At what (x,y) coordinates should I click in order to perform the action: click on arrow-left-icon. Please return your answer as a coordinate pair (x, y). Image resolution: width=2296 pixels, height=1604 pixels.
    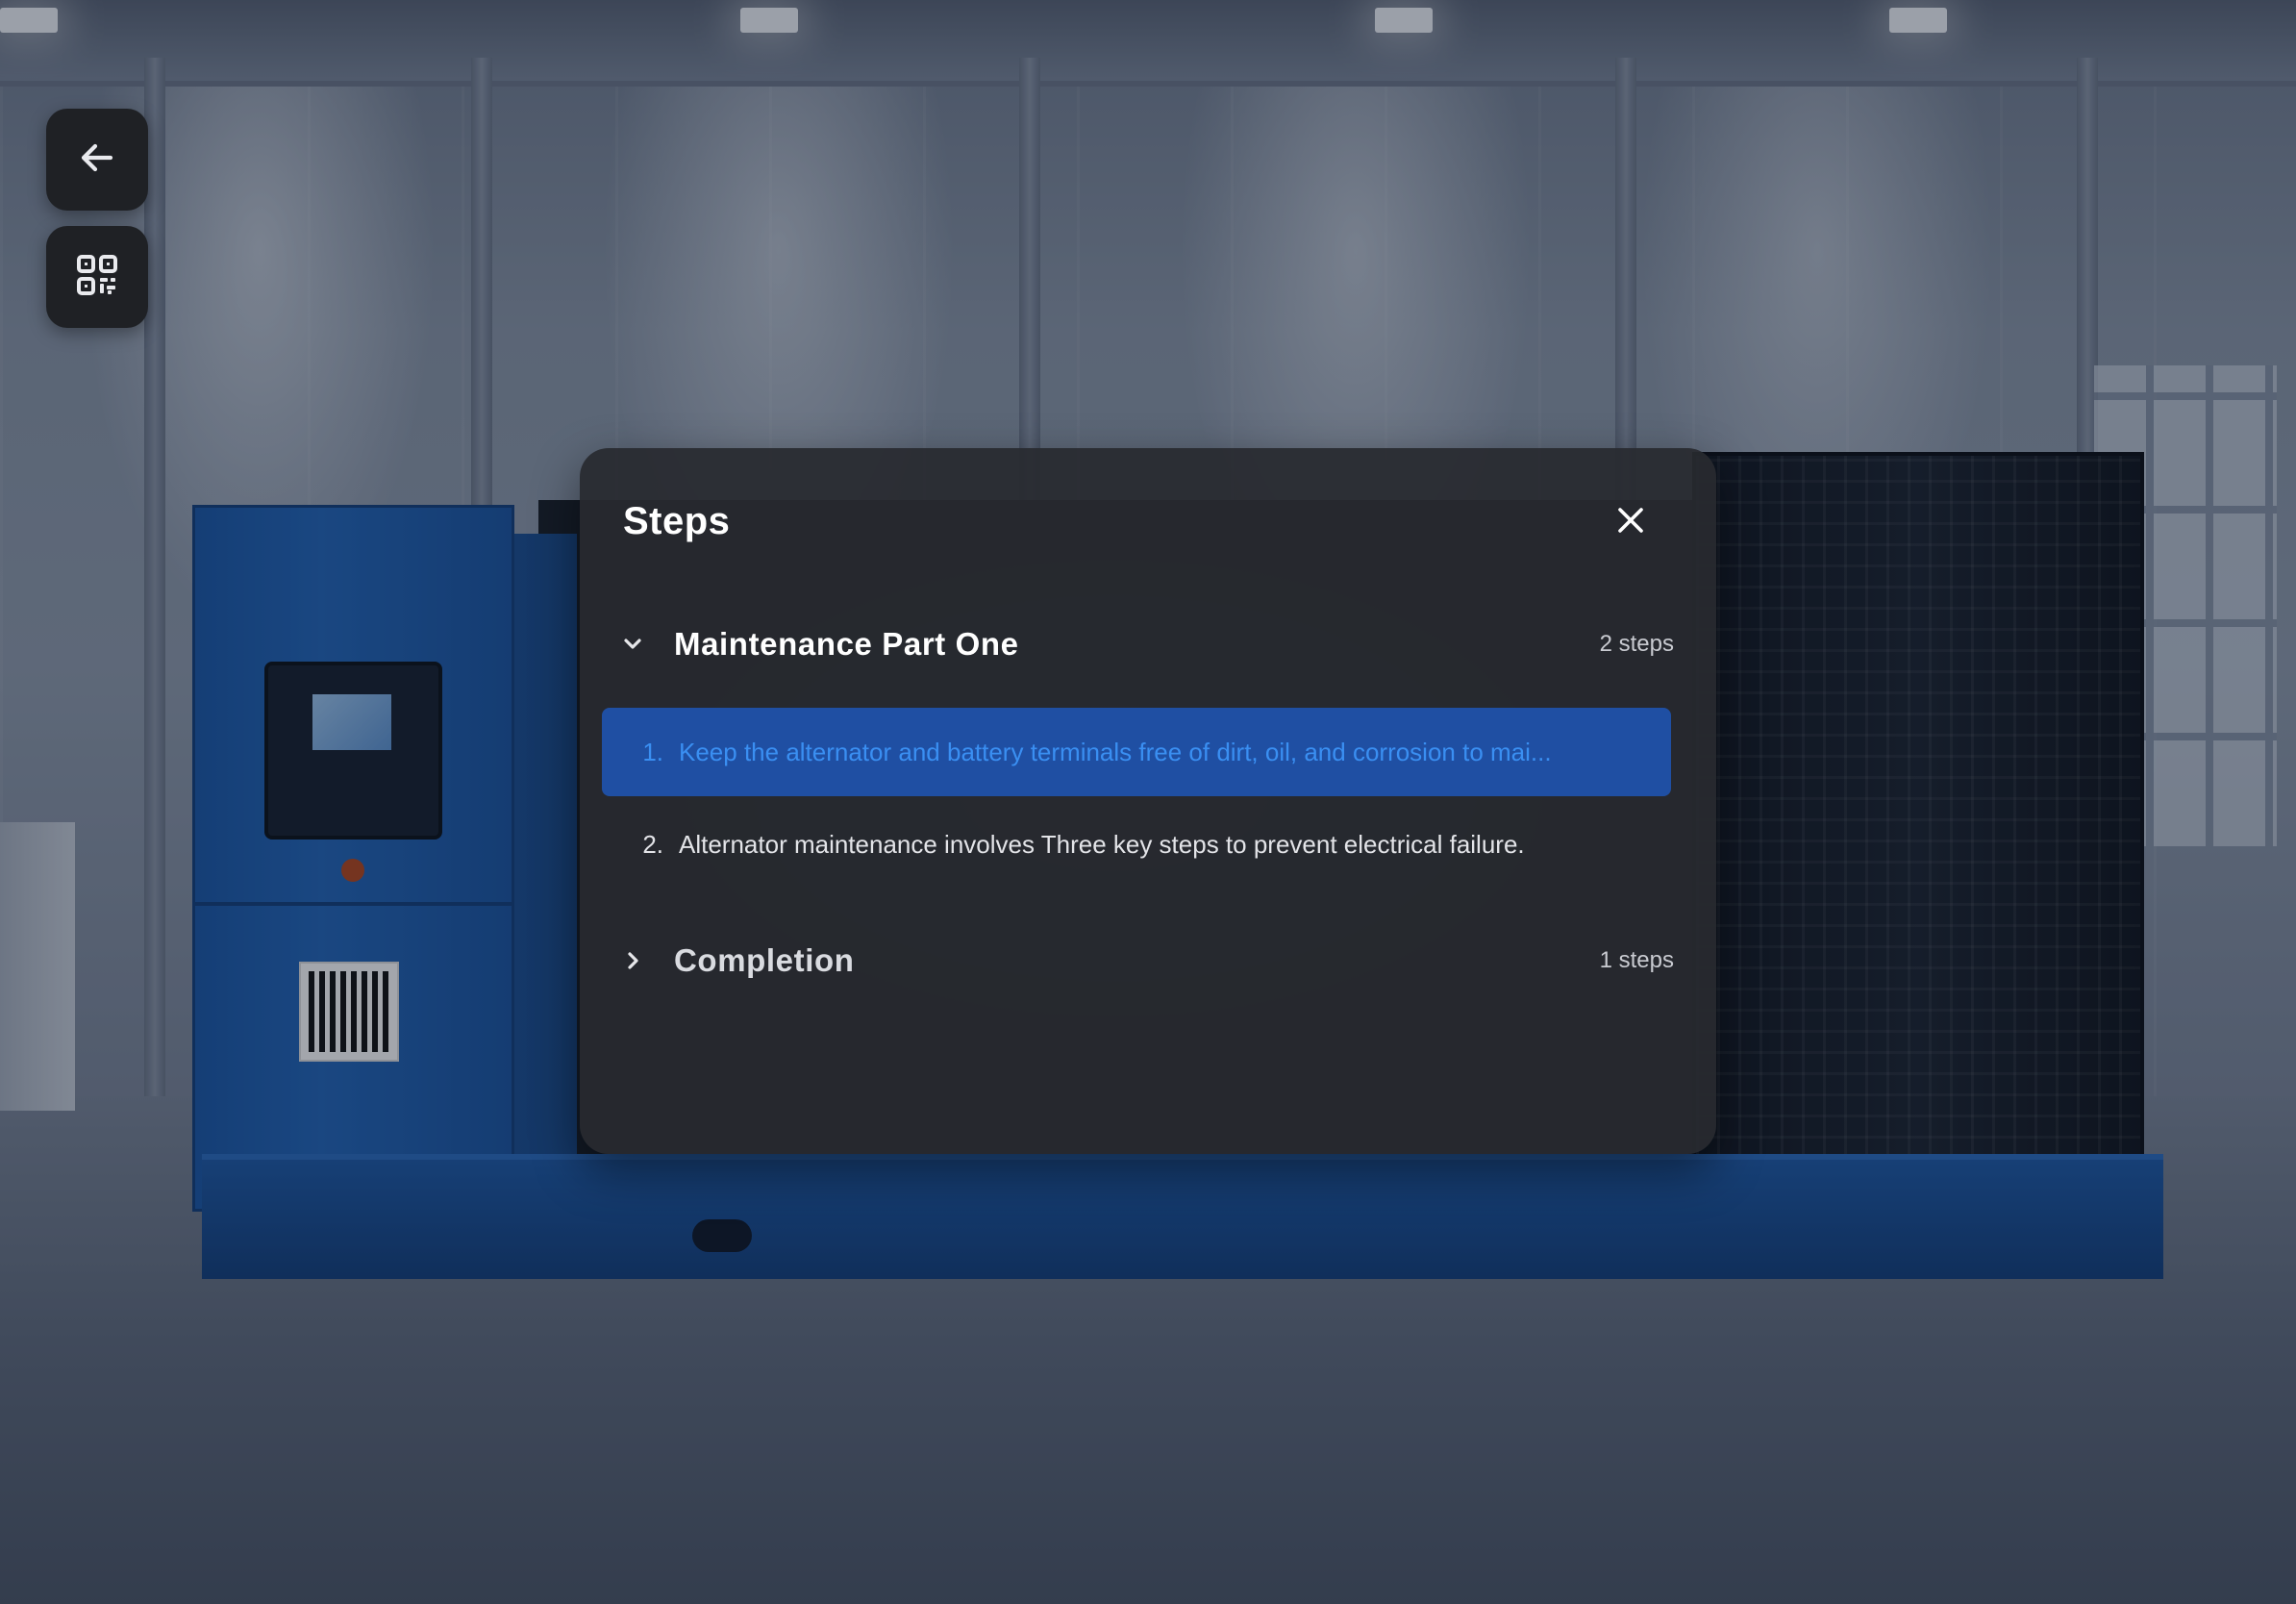
    Looking at the image, I should click on (97, 160).